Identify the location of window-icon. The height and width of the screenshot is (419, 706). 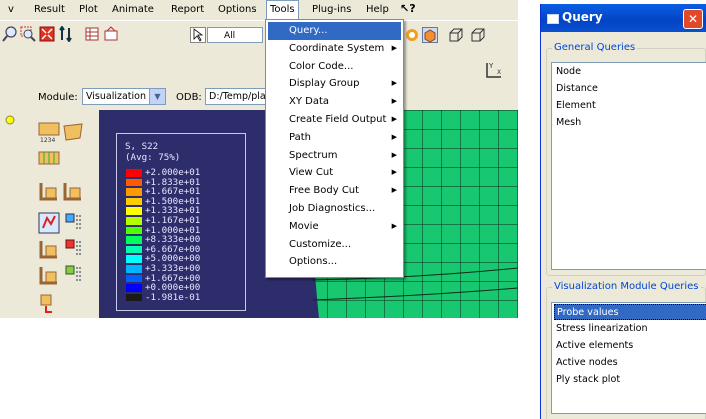
(553, 19).